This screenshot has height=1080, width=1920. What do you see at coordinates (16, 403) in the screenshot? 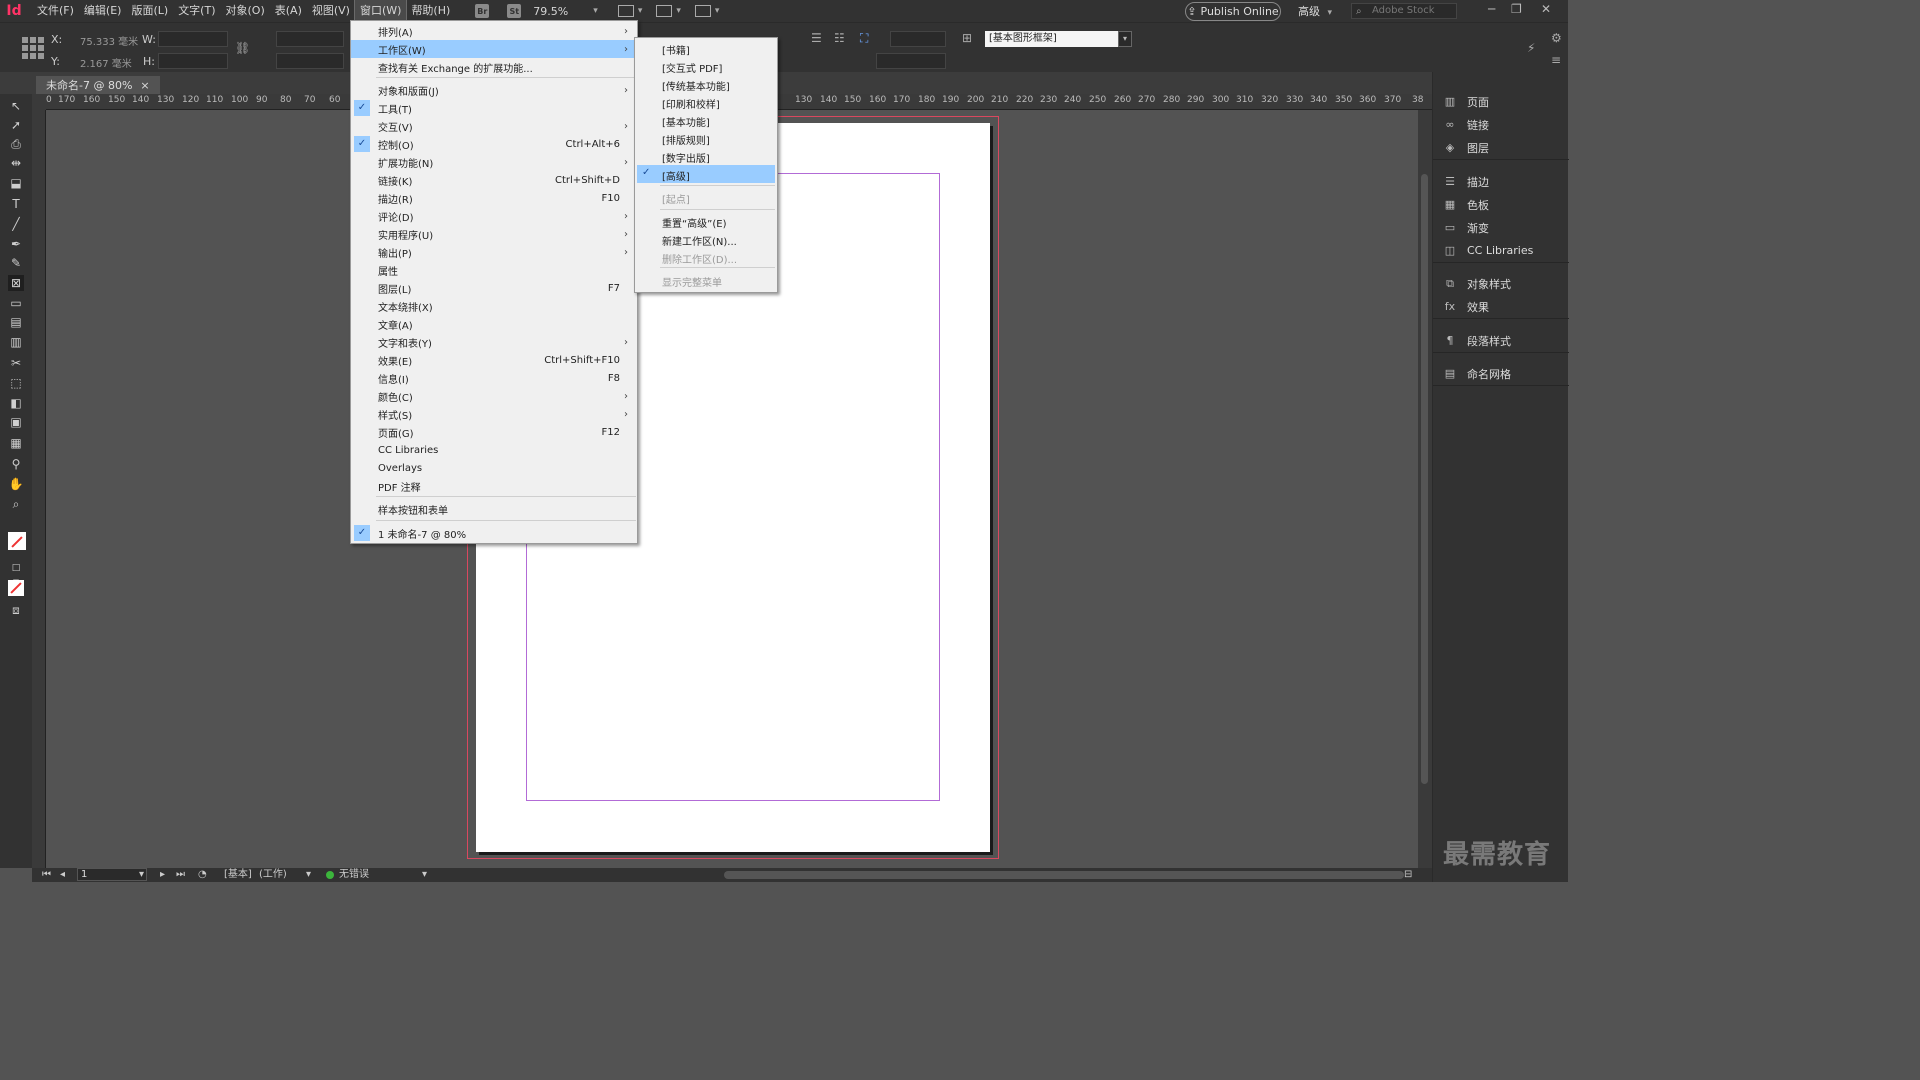
I see `gradient-swatch-tool-icon: ◧` at bounding box center [16, 403].